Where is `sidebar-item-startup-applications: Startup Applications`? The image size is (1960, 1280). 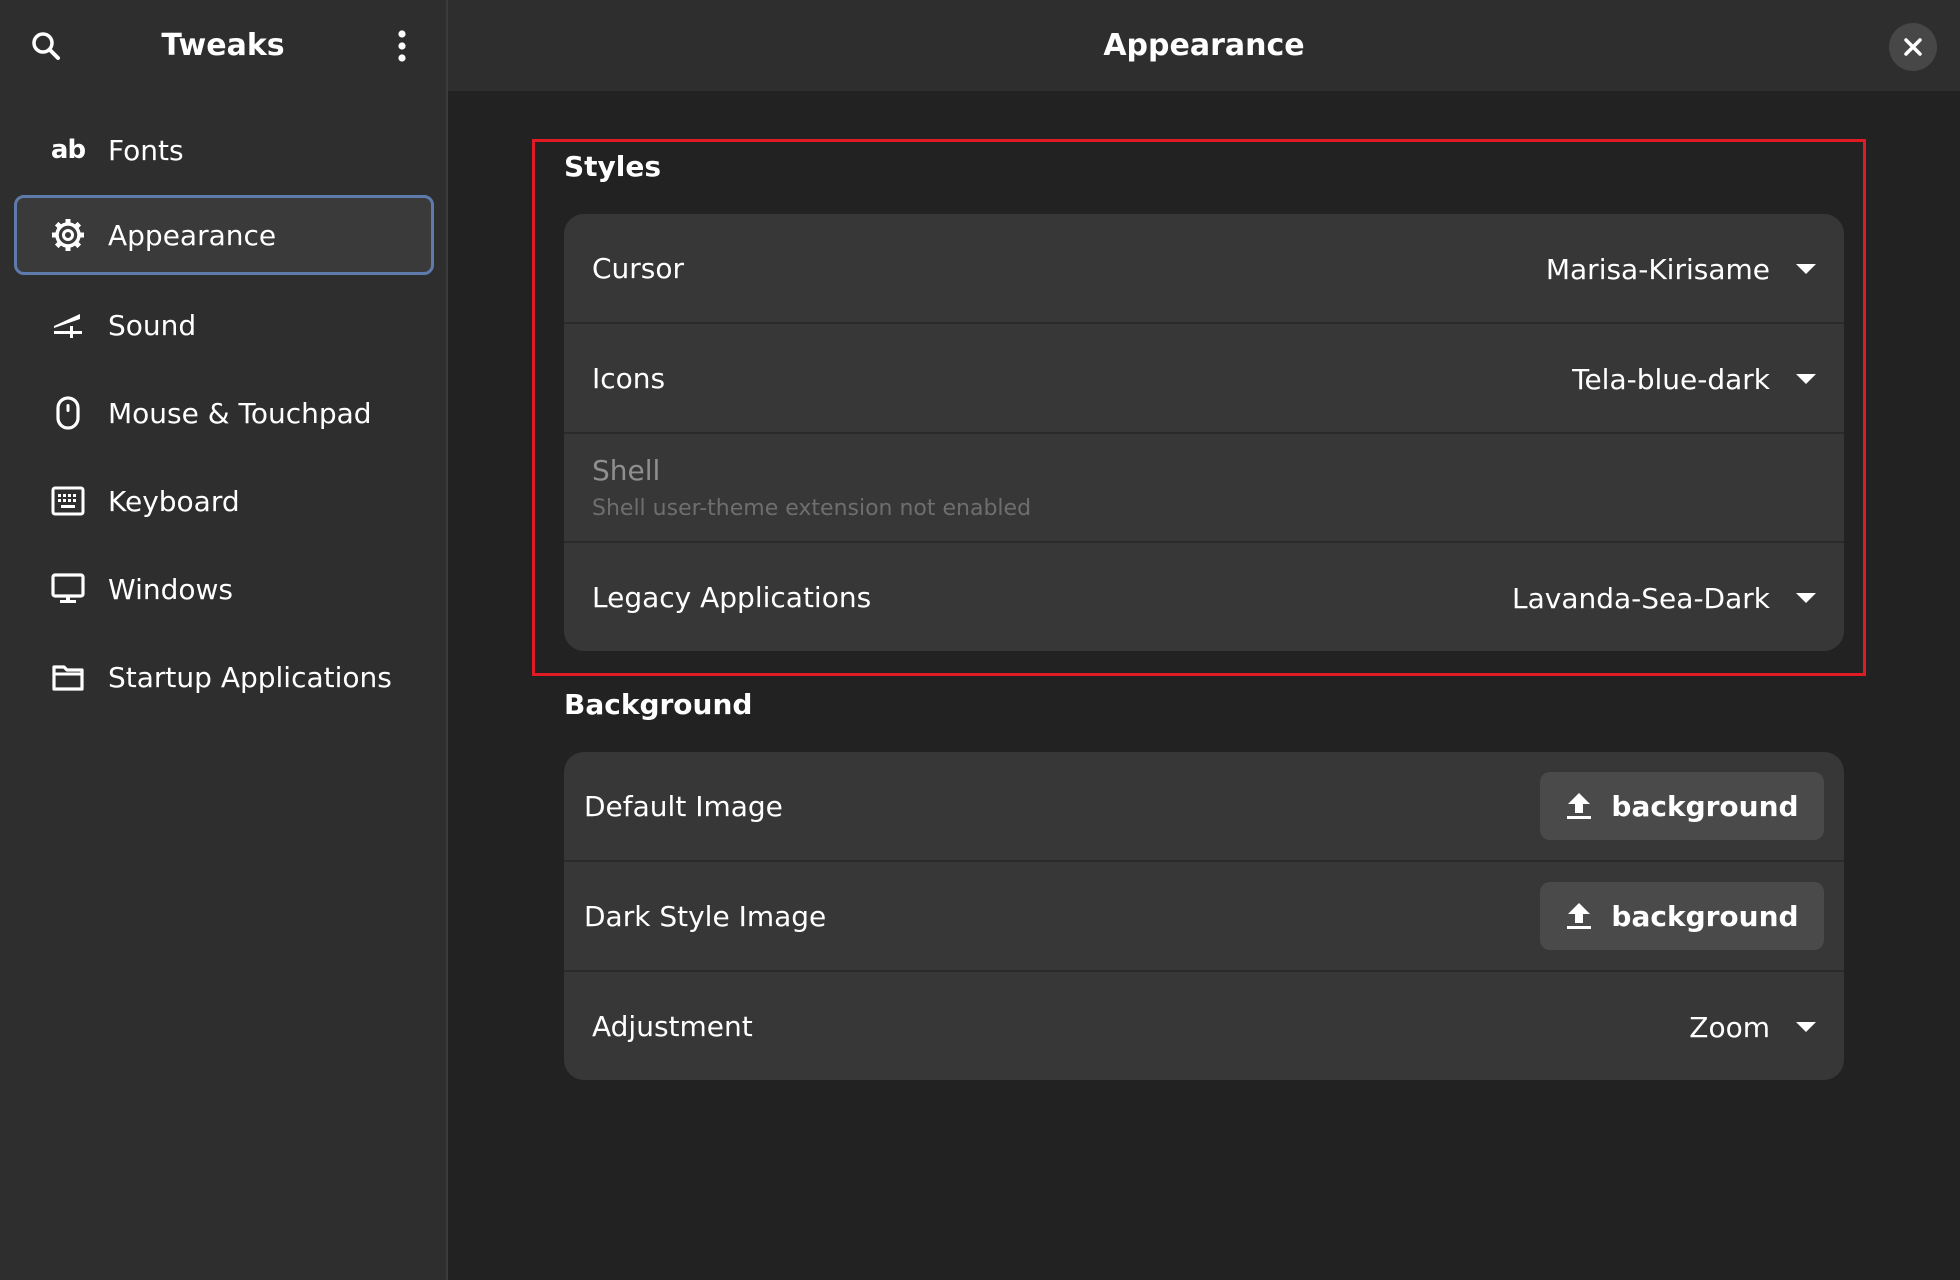 sidebar-item-startup-applications: Startup Applications is located at coordinates (224, 677).